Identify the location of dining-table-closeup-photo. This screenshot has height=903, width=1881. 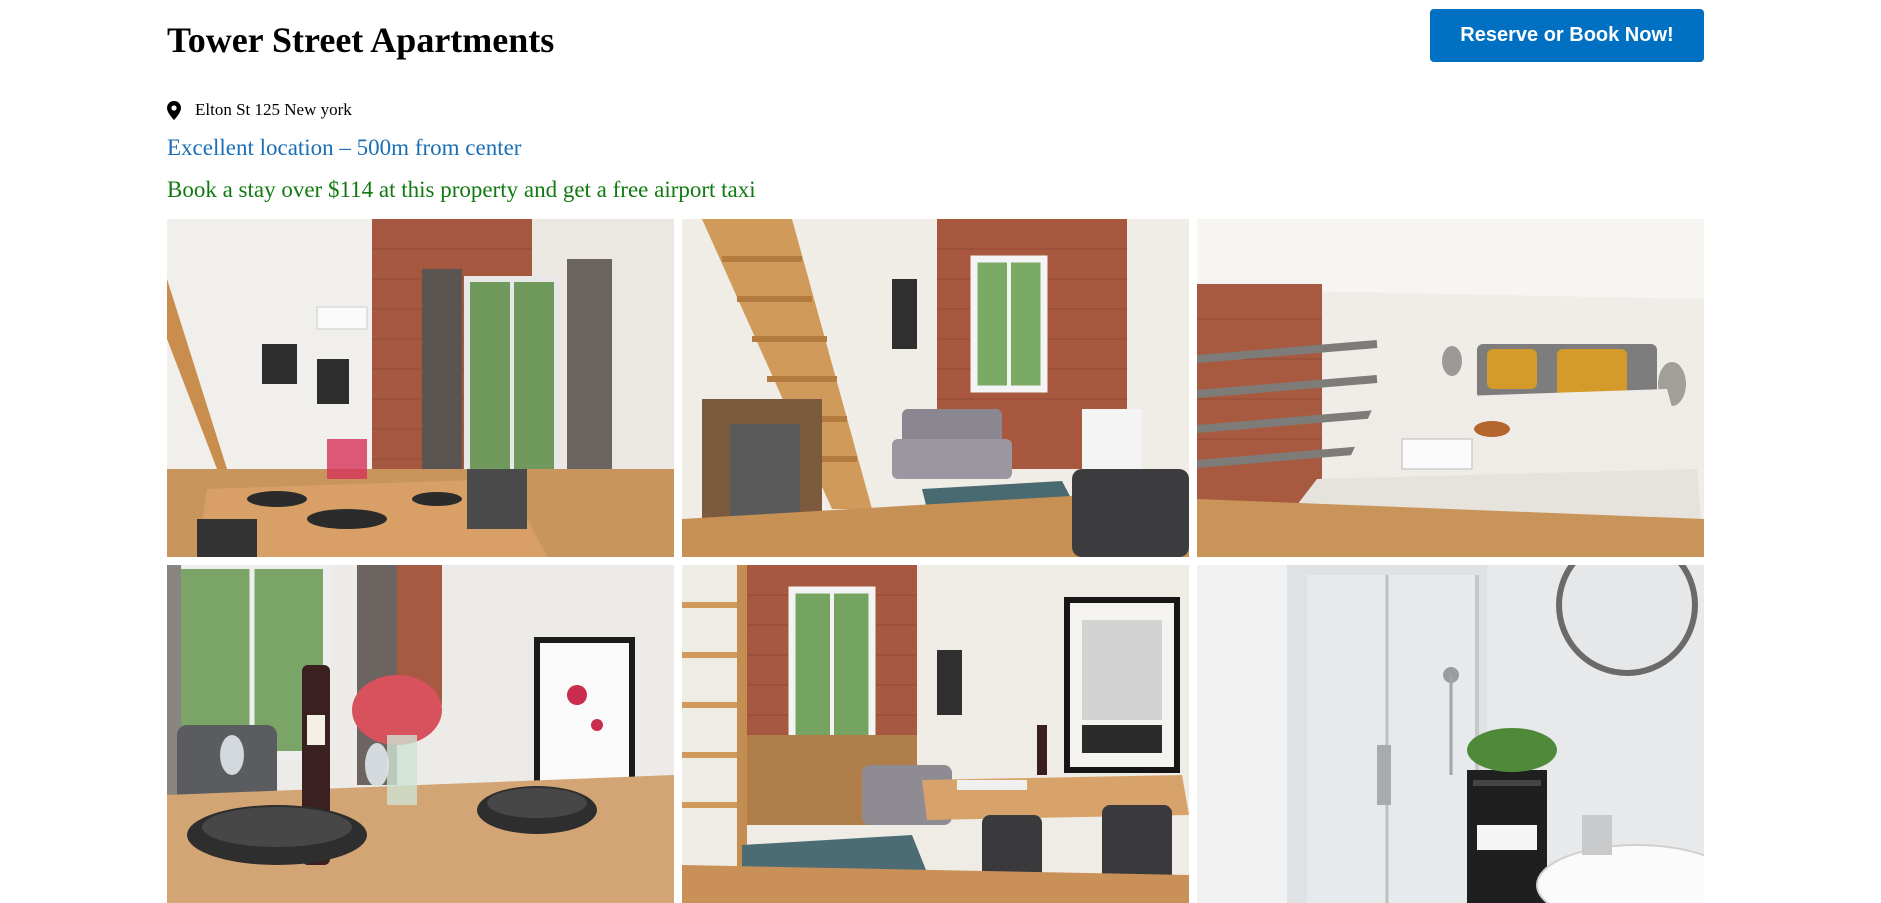
(420, 734).